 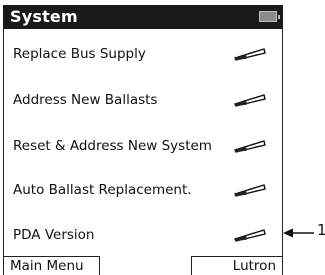 What do you see at coordinates (85, 100) in the screenshot?
I see `menu-item-address-new-ballasts: Address New Ballasts` at bounding box center [85, 100].